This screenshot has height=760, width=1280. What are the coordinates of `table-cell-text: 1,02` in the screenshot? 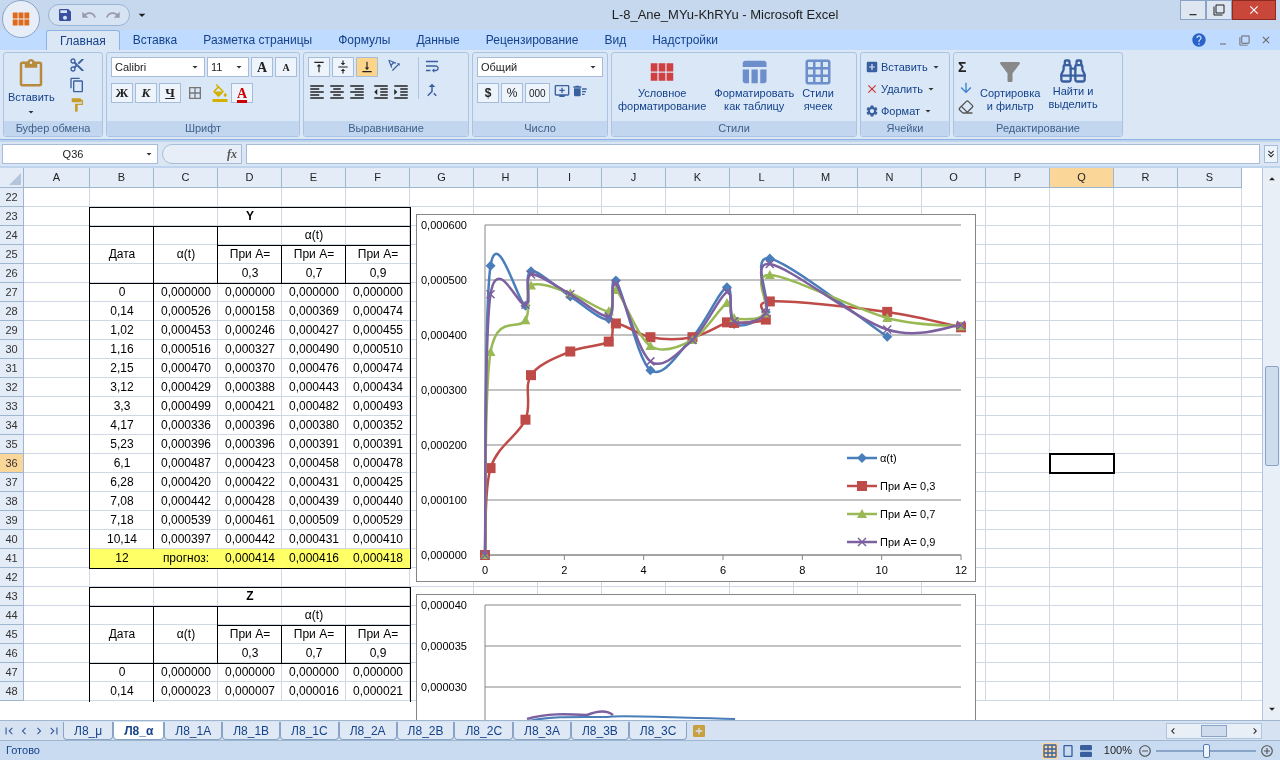 It's located at (122, 331).